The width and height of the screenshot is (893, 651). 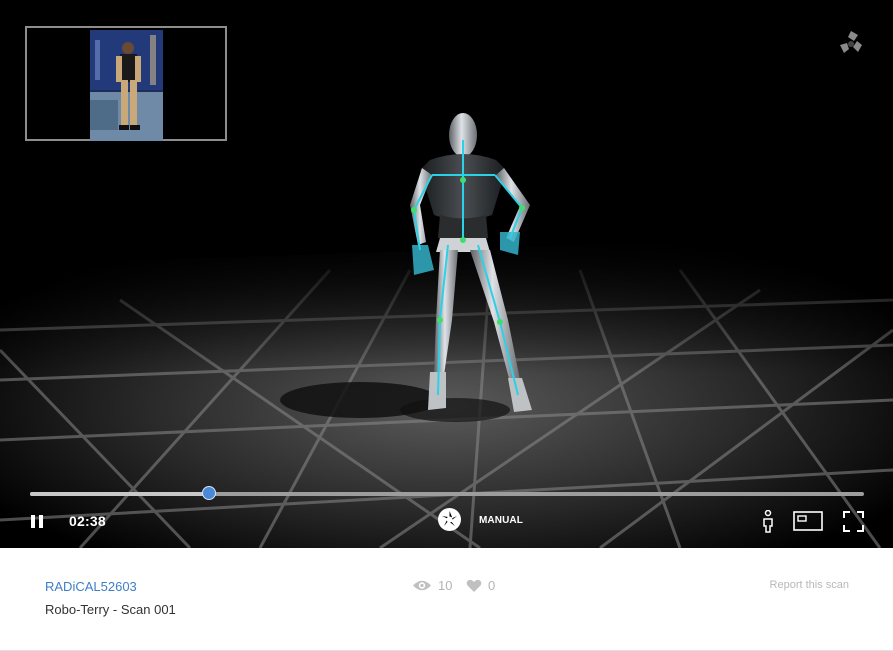 What do you see at coordinates (110, 609) in the screenshot?
I see `scan-title: Robo-Terry - Scan 001` at bounding box center [110, 609].